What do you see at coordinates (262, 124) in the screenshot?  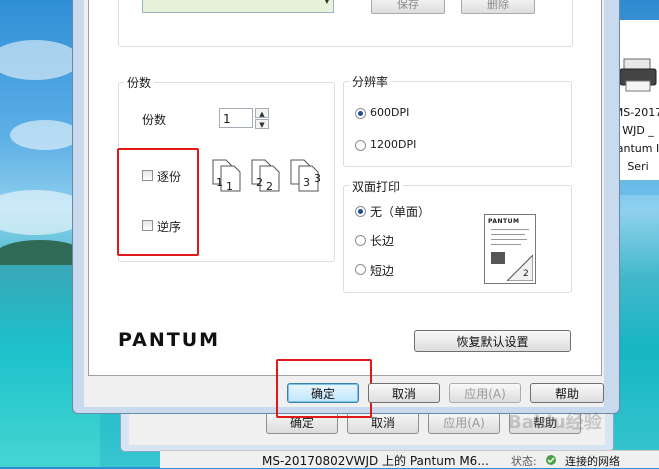 I see `spin-down-icon: ▼` at bounding box center [262, 124].